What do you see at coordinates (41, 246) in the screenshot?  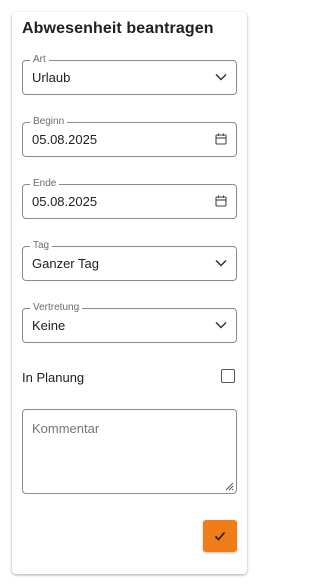 I see `tag-label: Tag` at bounding box center [41, 246].